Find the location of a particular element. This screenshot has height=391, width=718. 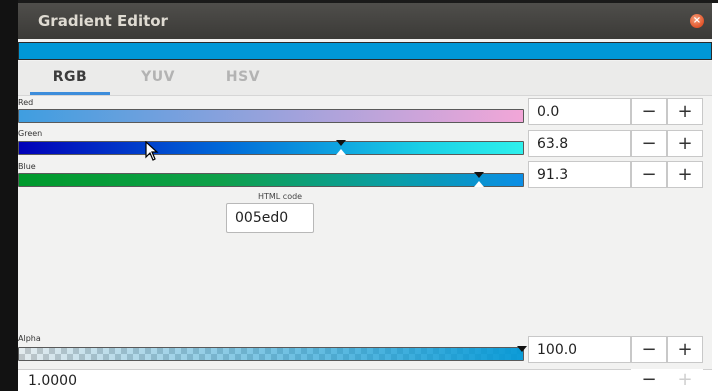

red-value-field: 0.0 is located at coordinates (579, 111).